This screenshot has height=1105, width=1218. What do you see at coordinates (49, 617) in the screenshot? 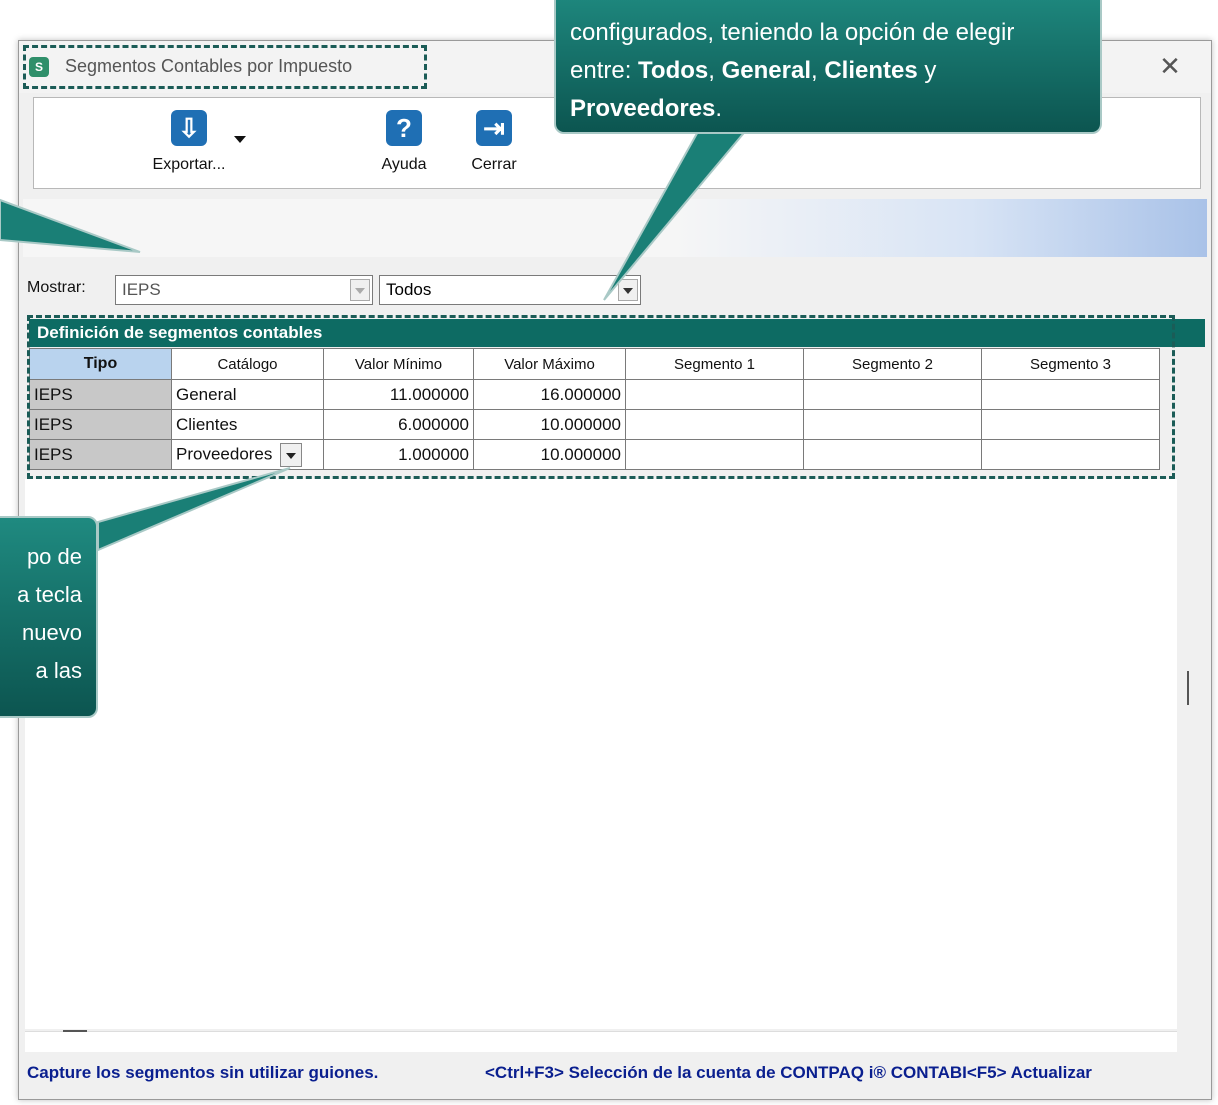
I see `left-callout: po de a tecla nuevo a las` at bounding box center [49, 617].